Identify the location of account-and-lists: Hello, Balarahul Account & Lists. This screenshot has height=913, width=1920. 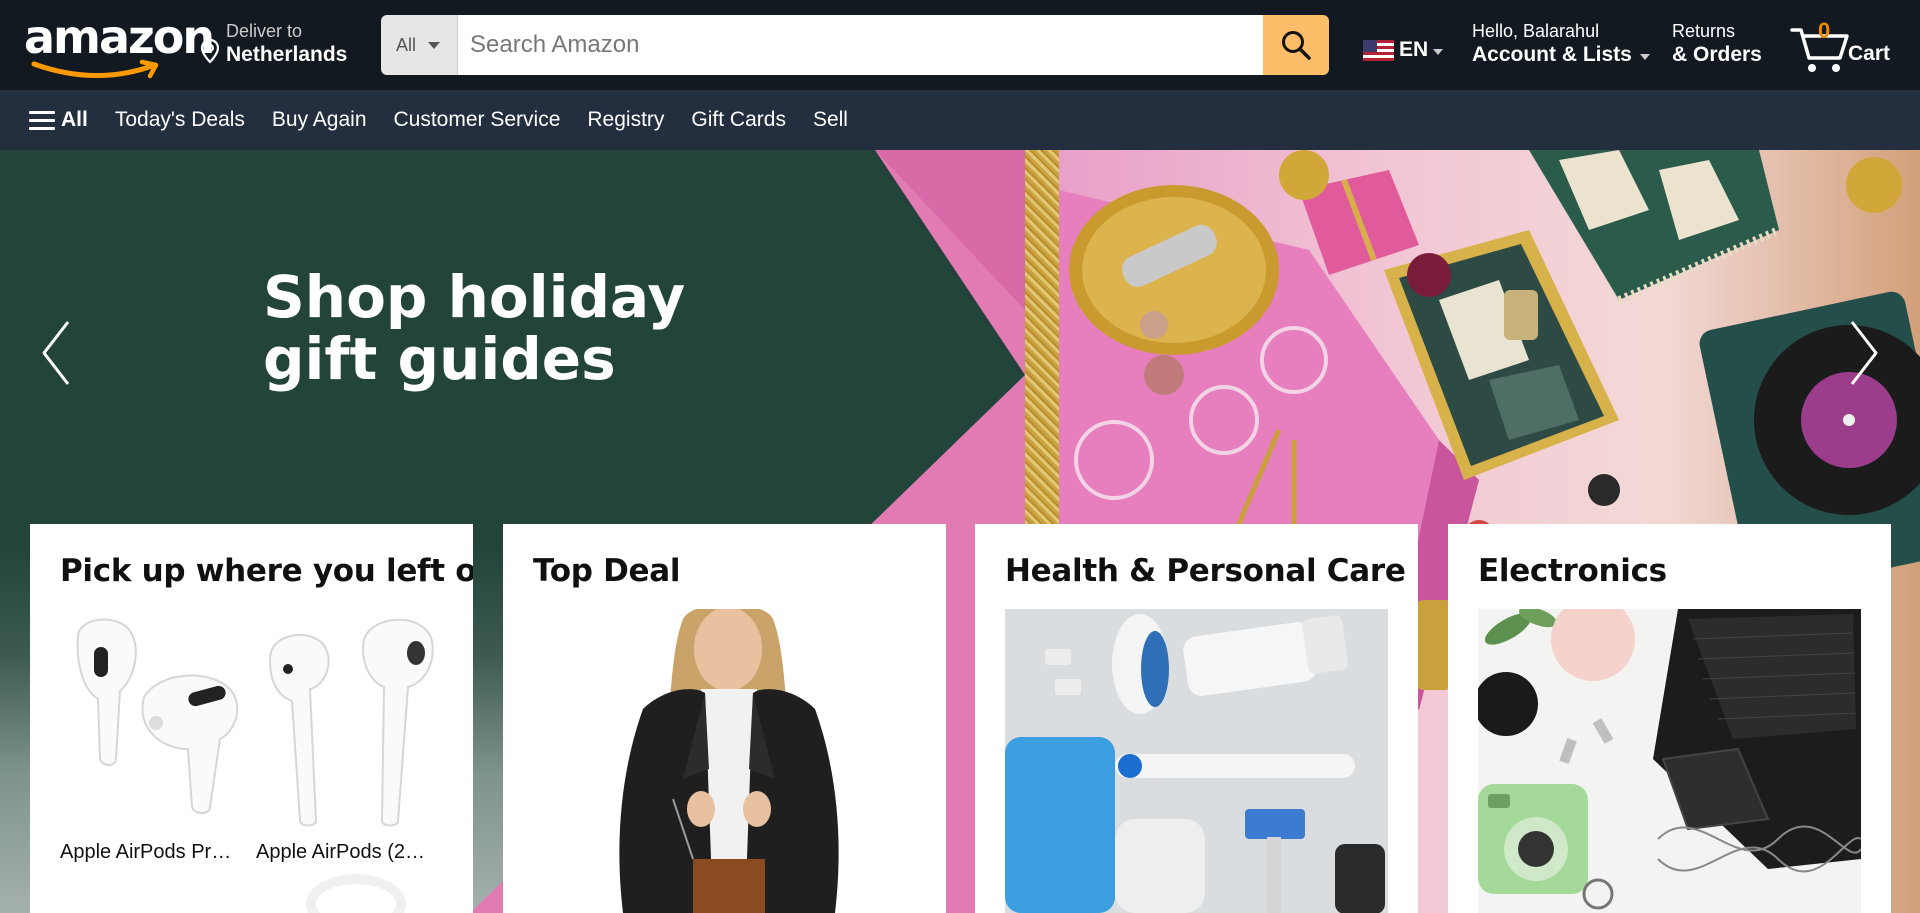
(1561, 44).